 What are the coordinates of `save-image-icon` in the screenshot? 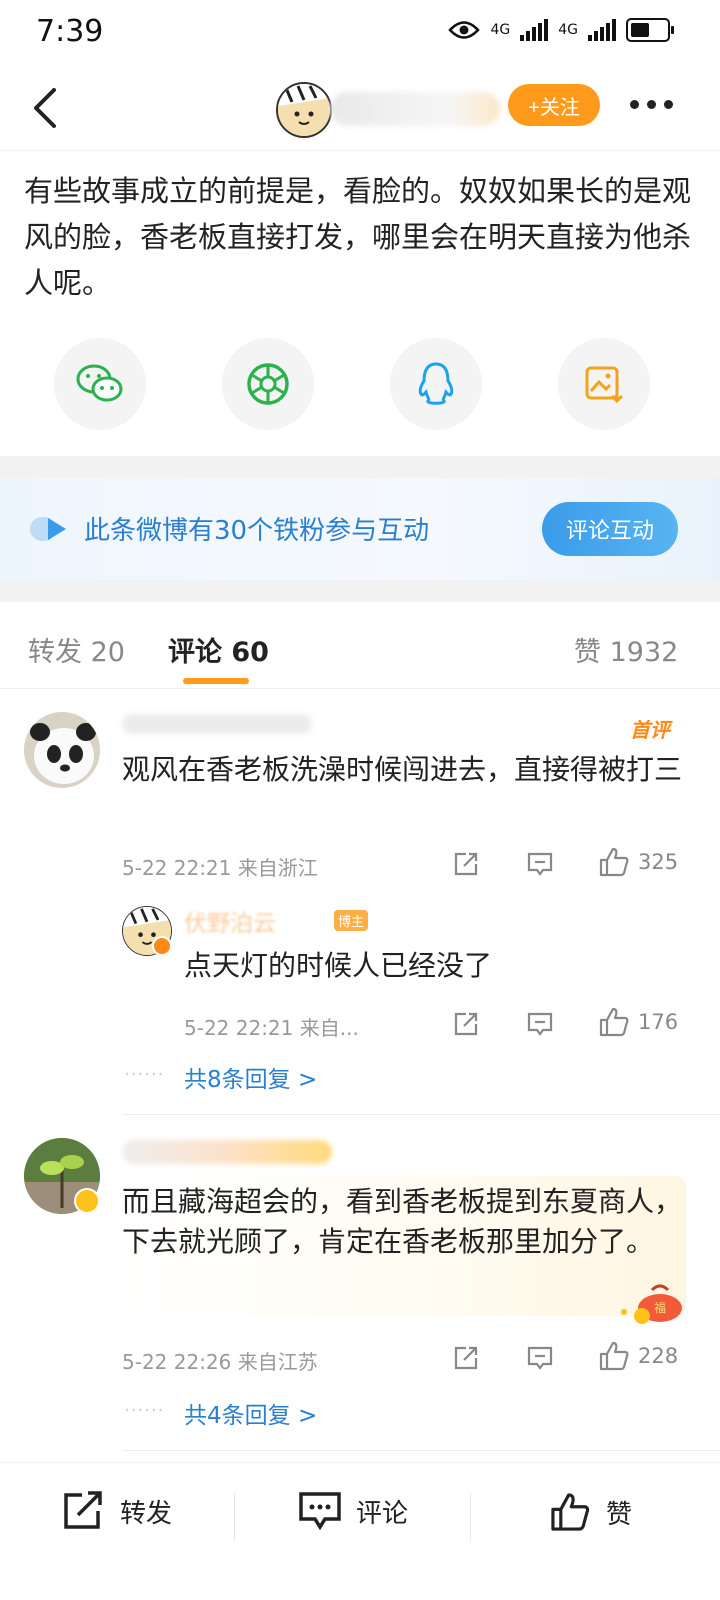 It's located at (604, 385).